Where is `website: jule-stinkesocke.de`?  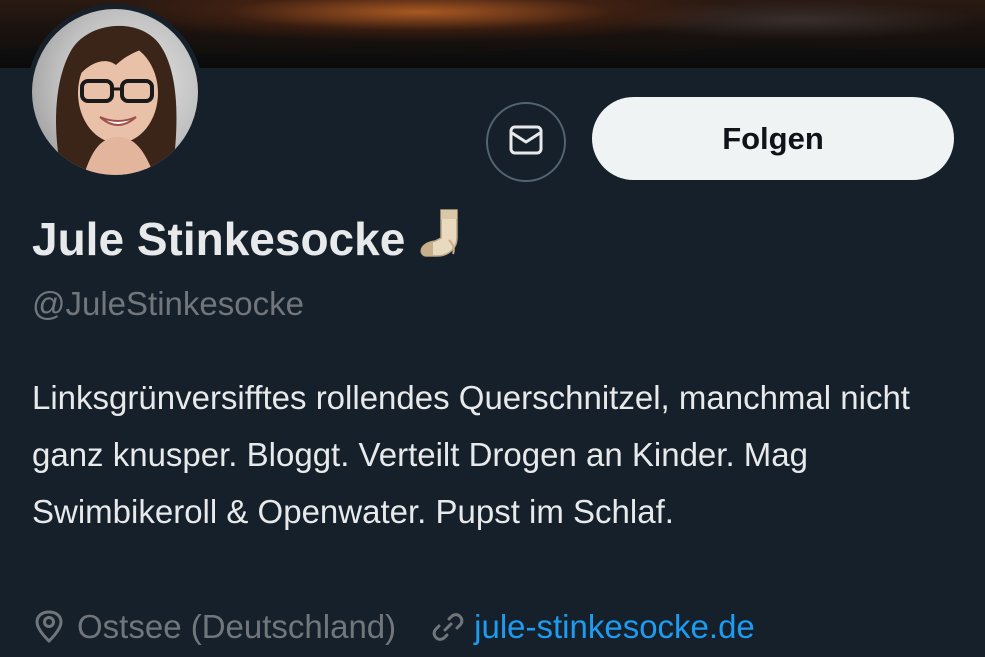
website: jule-stinkesocke.de is located at coordinates (593, 627).